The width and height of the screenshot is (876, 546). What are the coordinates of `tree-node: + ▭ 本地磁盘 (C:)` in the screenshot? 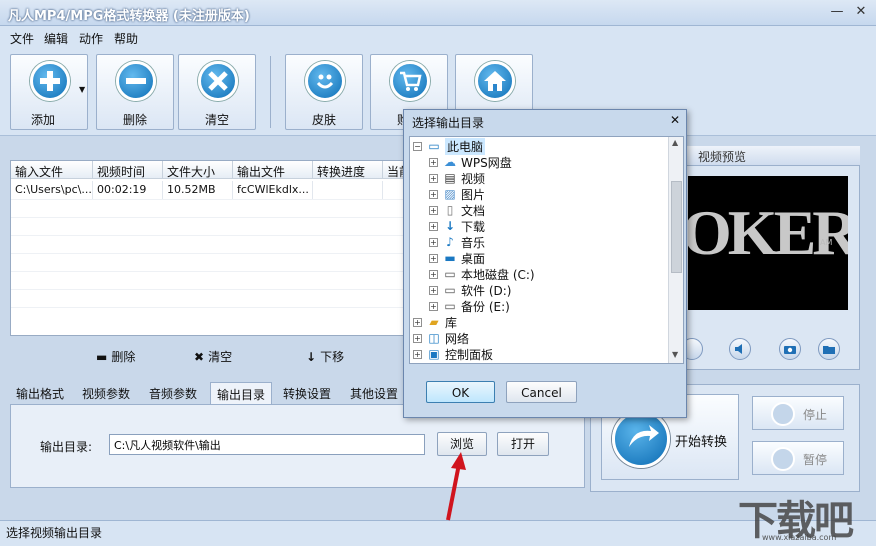 It's located at (482, 274).